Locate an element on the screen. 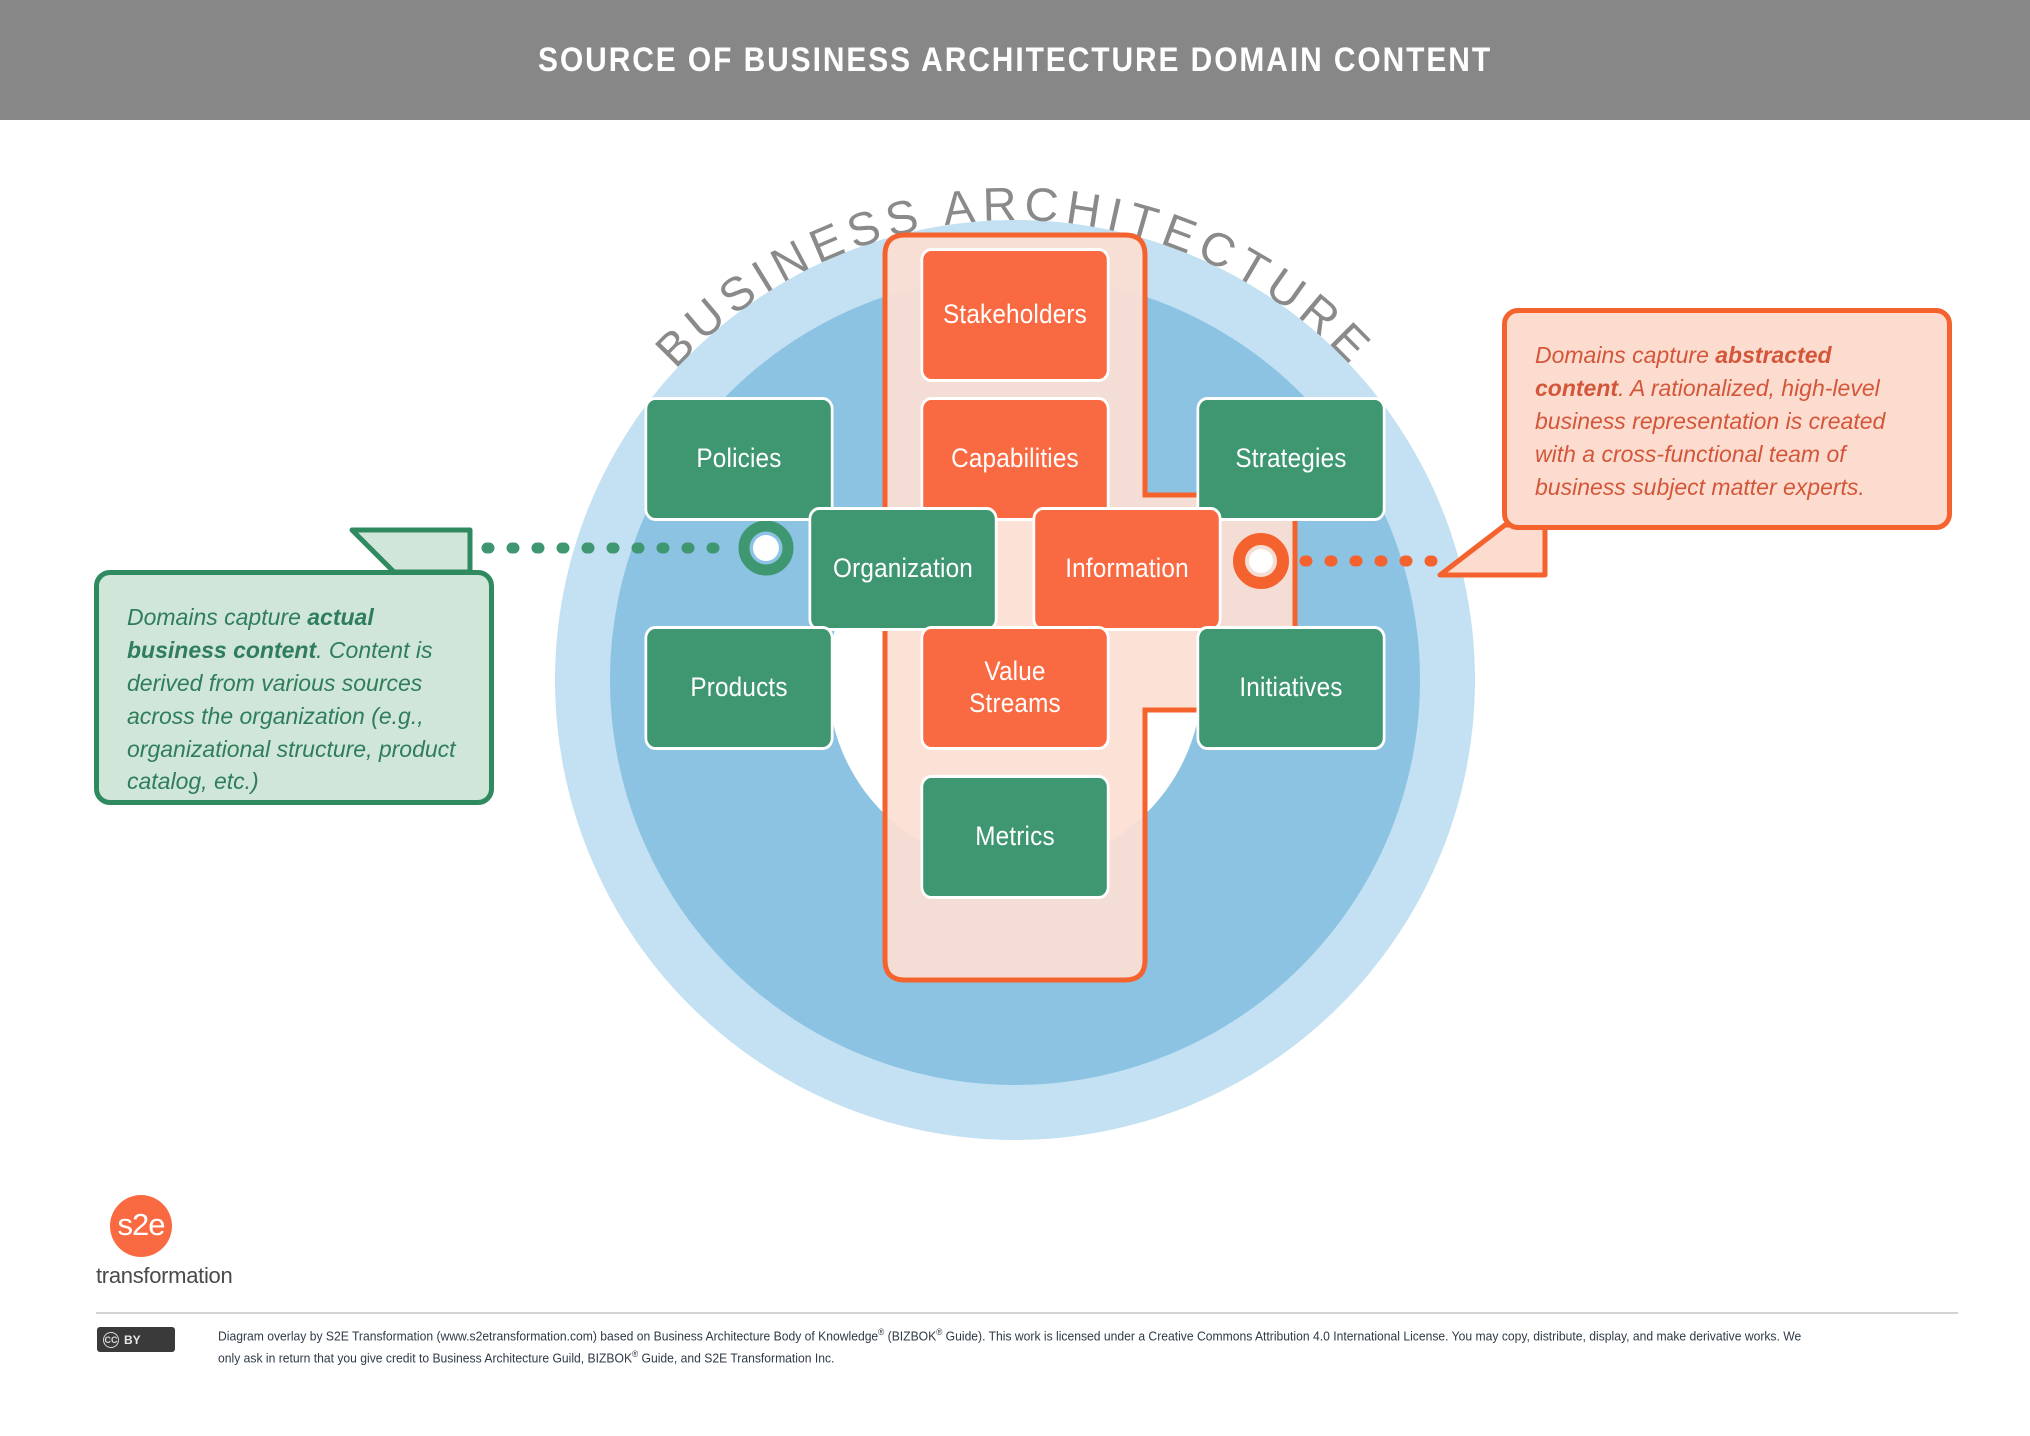 The width and height of the screenshot is (2030, 1436). left-callout-lead: Domains capture is located at coordinates (217, 617).